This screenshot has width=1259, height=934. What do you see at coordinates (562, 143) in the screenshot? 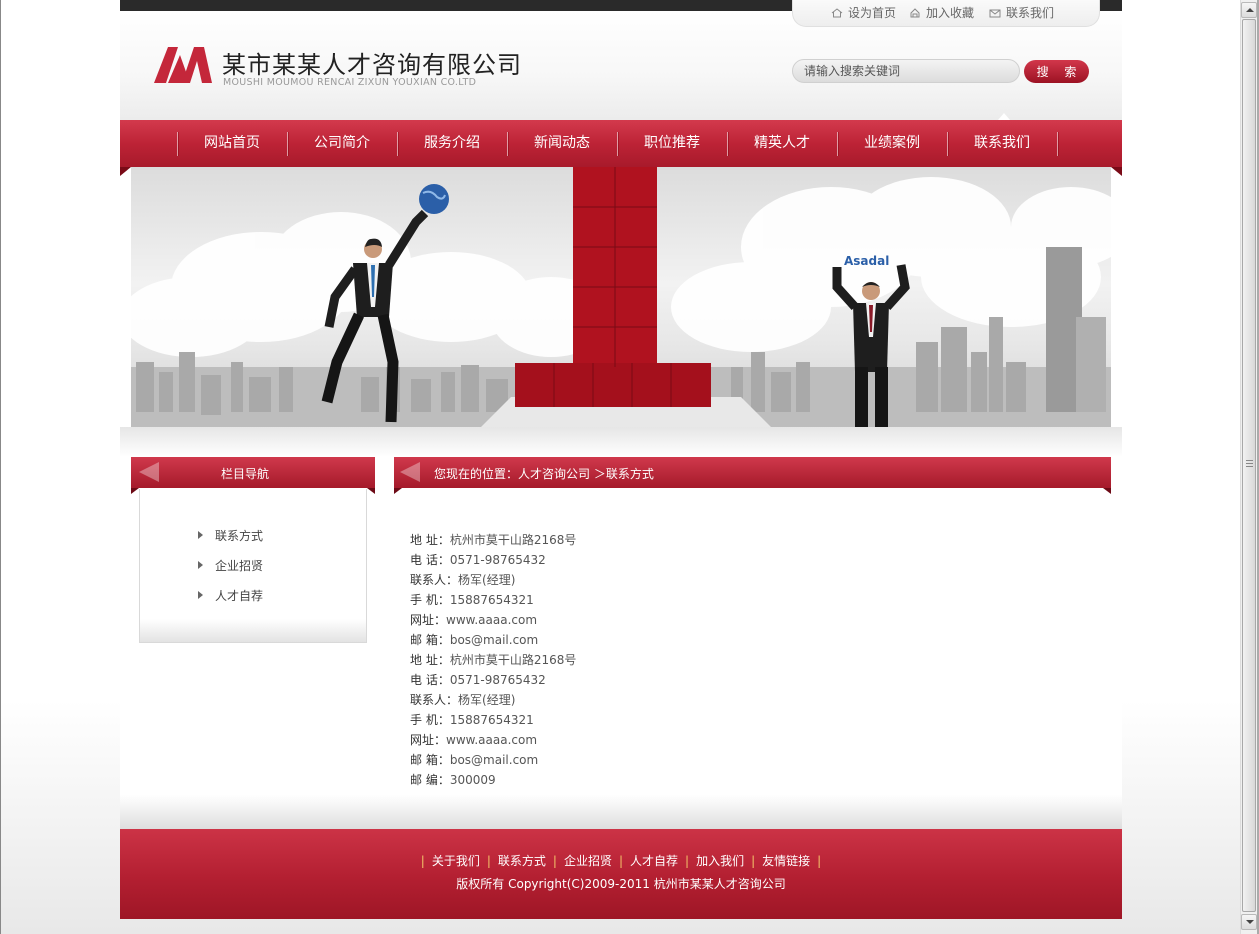
I see `nav-item-news: 新闻动态` at bounding box center [562, 143].